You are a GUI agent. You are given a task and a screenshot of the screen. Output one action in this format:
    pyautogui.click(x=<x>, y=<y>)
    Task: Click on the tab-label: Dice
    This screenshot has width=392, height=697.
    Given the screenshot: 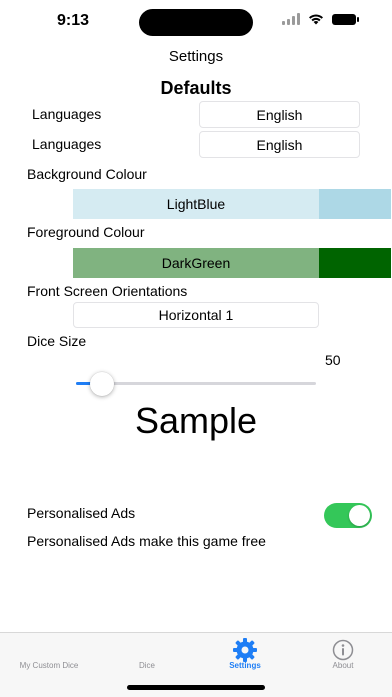 What is the action you would take?
    pyautogui.click(x=146, y=665)
    